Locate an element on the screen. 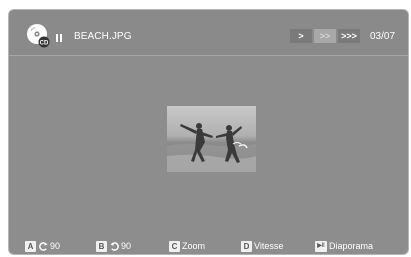 Image resolution: width=411 pixels, height=257 pixels. rotate-right-button: B 90 is located at coordinates (113, 246).